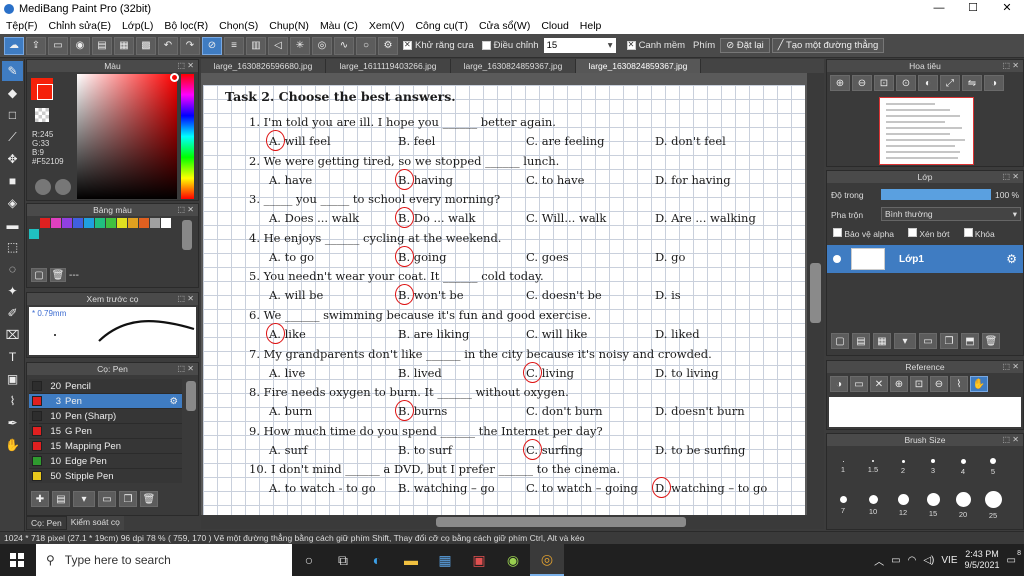  Describe the element at coordinates (912, 560) in the screenshot. I see `wifi-icon: ◠` at that location.